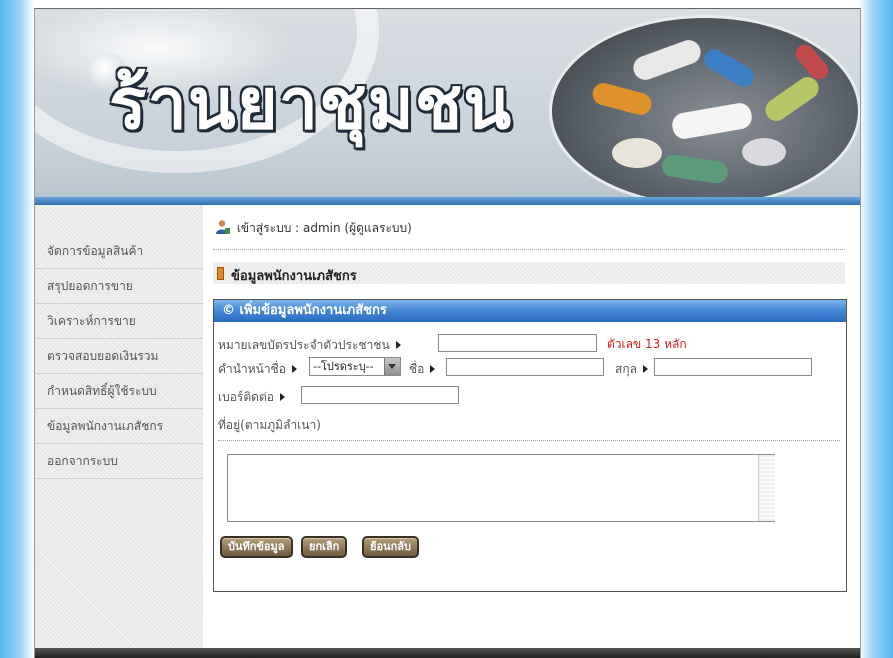 This screenshot has height=658, width=893. Describe the element at coordinates (220, 273) in the screenshot. I see `section-marker-icon` at that location.